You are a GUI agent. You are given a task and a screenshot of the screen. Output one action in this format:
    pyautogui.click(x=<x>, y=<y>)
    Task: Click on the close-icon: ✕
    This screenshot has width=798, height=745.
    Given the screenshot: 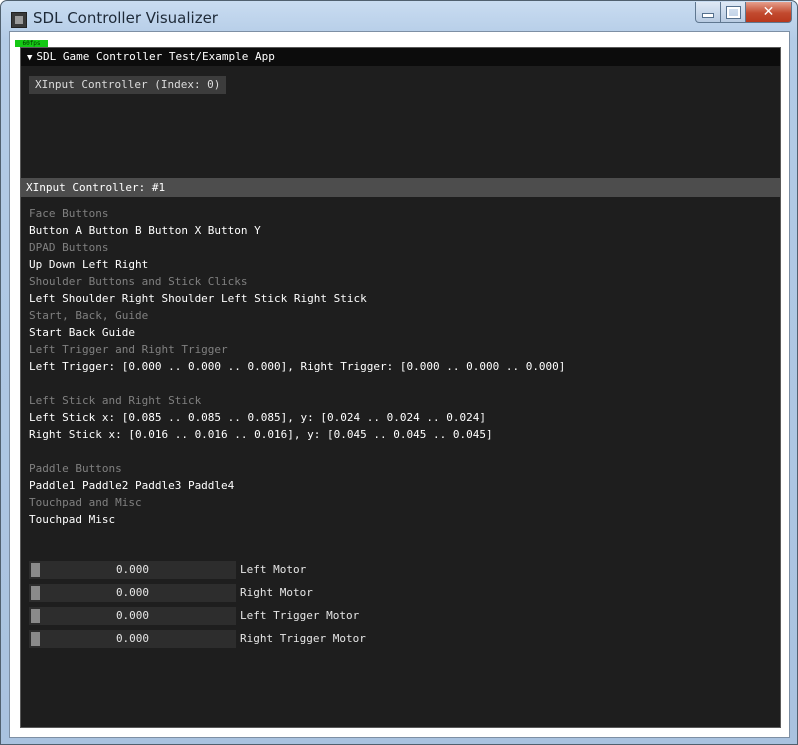 What is the action you would take?
    pyautogui.click(x=768, y=12)
    